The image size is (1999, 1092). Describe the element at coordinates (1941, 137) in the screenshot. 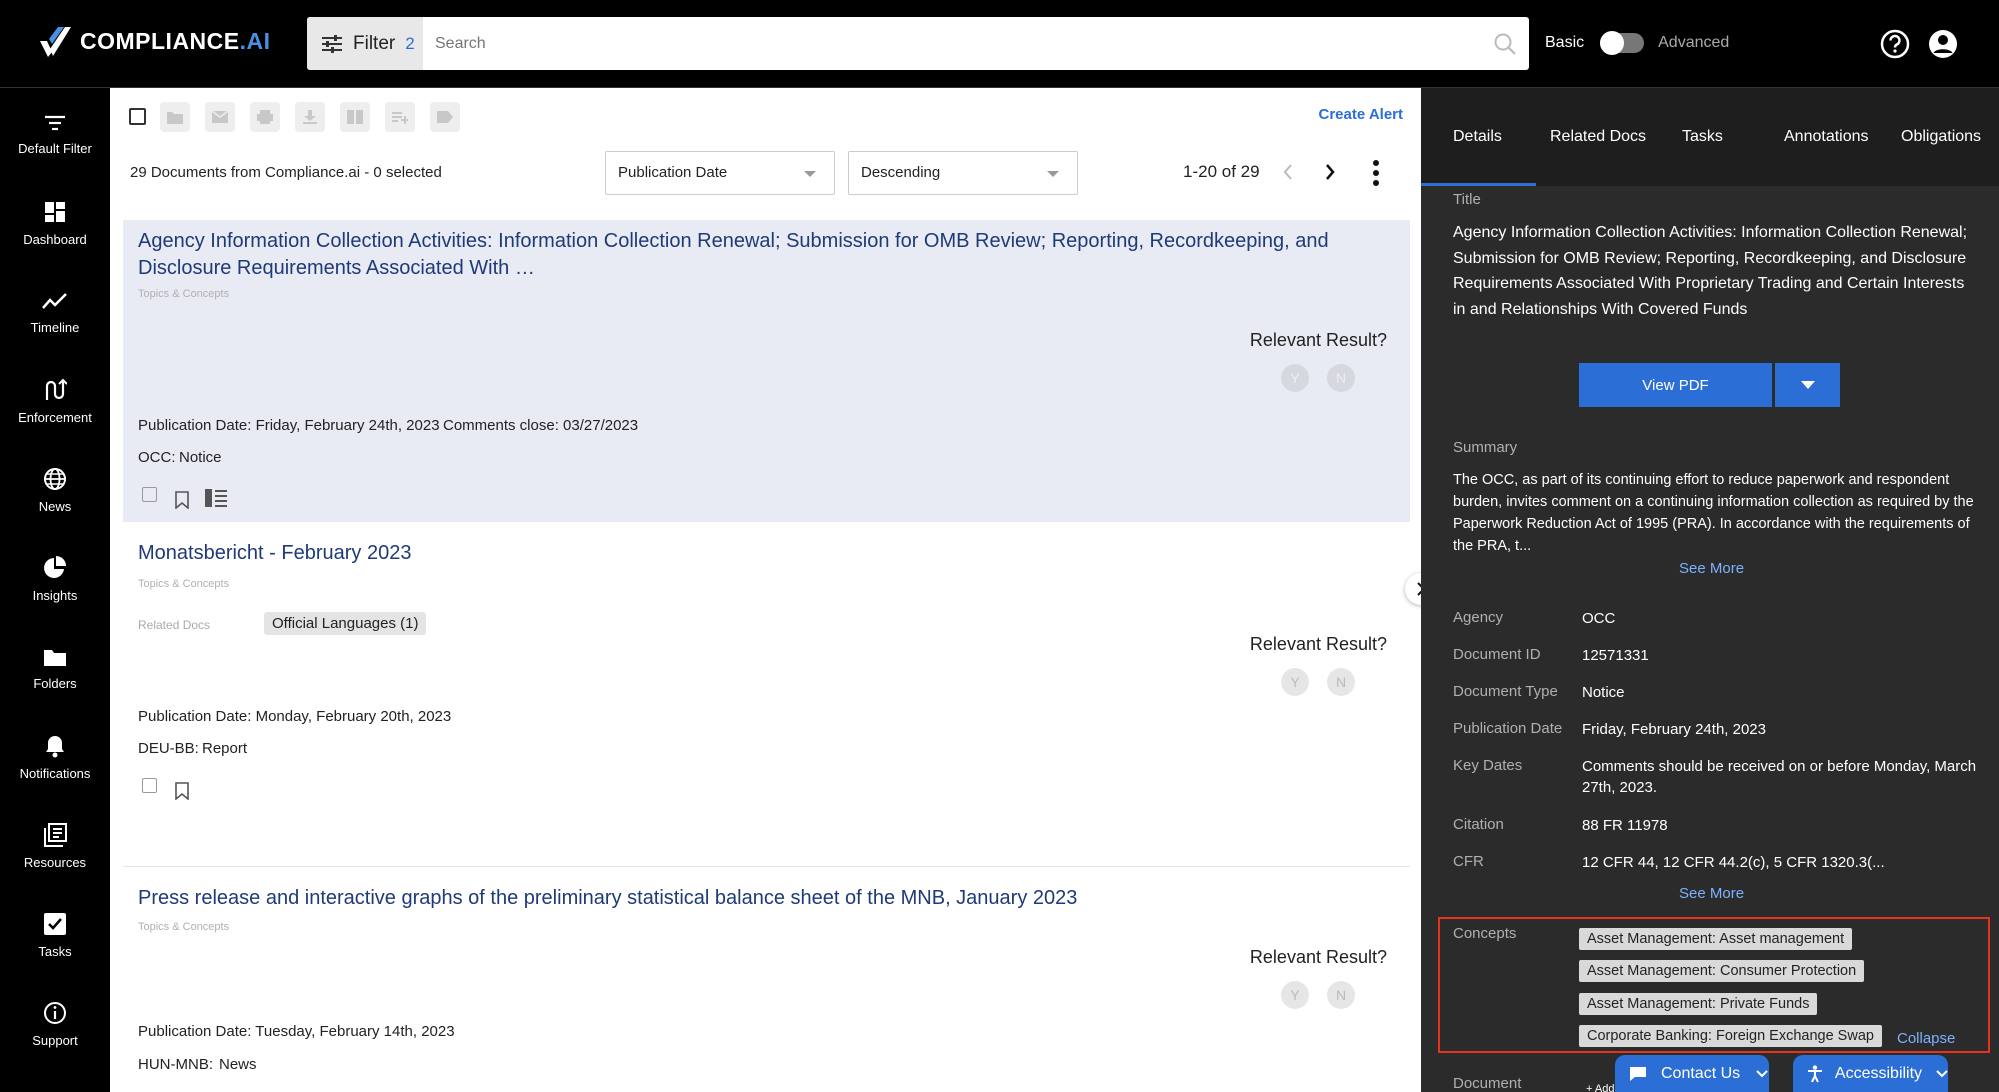

I see `tab-obligations: Obligations` at that location.